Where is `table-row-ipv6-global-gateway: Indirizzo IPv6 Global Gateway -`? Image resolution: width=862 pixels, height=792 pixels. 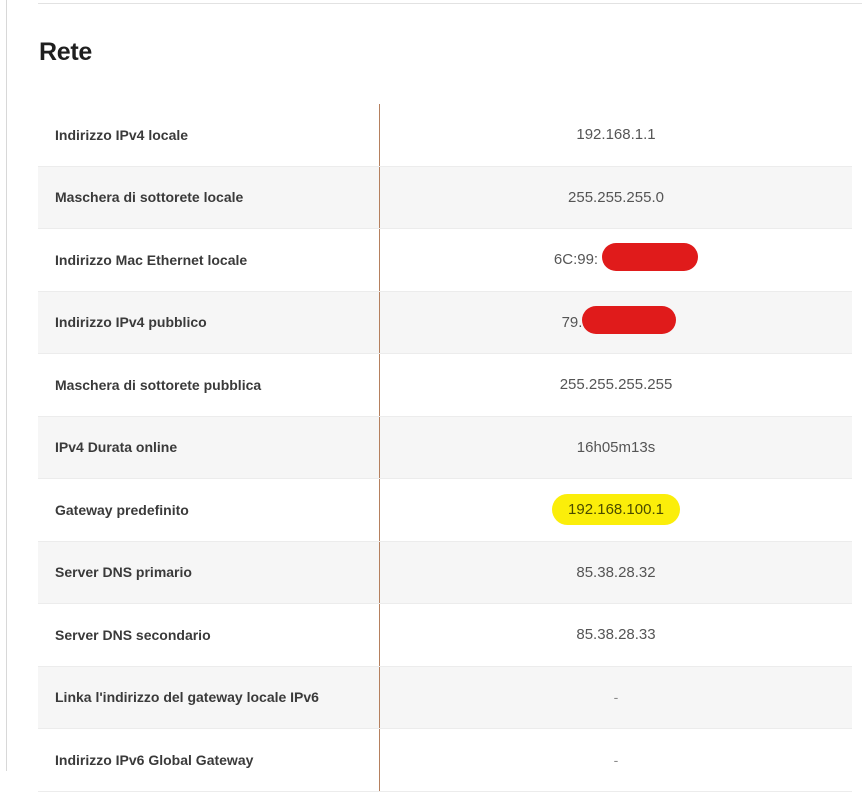
table-row-ipv6-global-gateway: Indirizzo IPv6 Global Gateway - is located at coordinates (445, 760).